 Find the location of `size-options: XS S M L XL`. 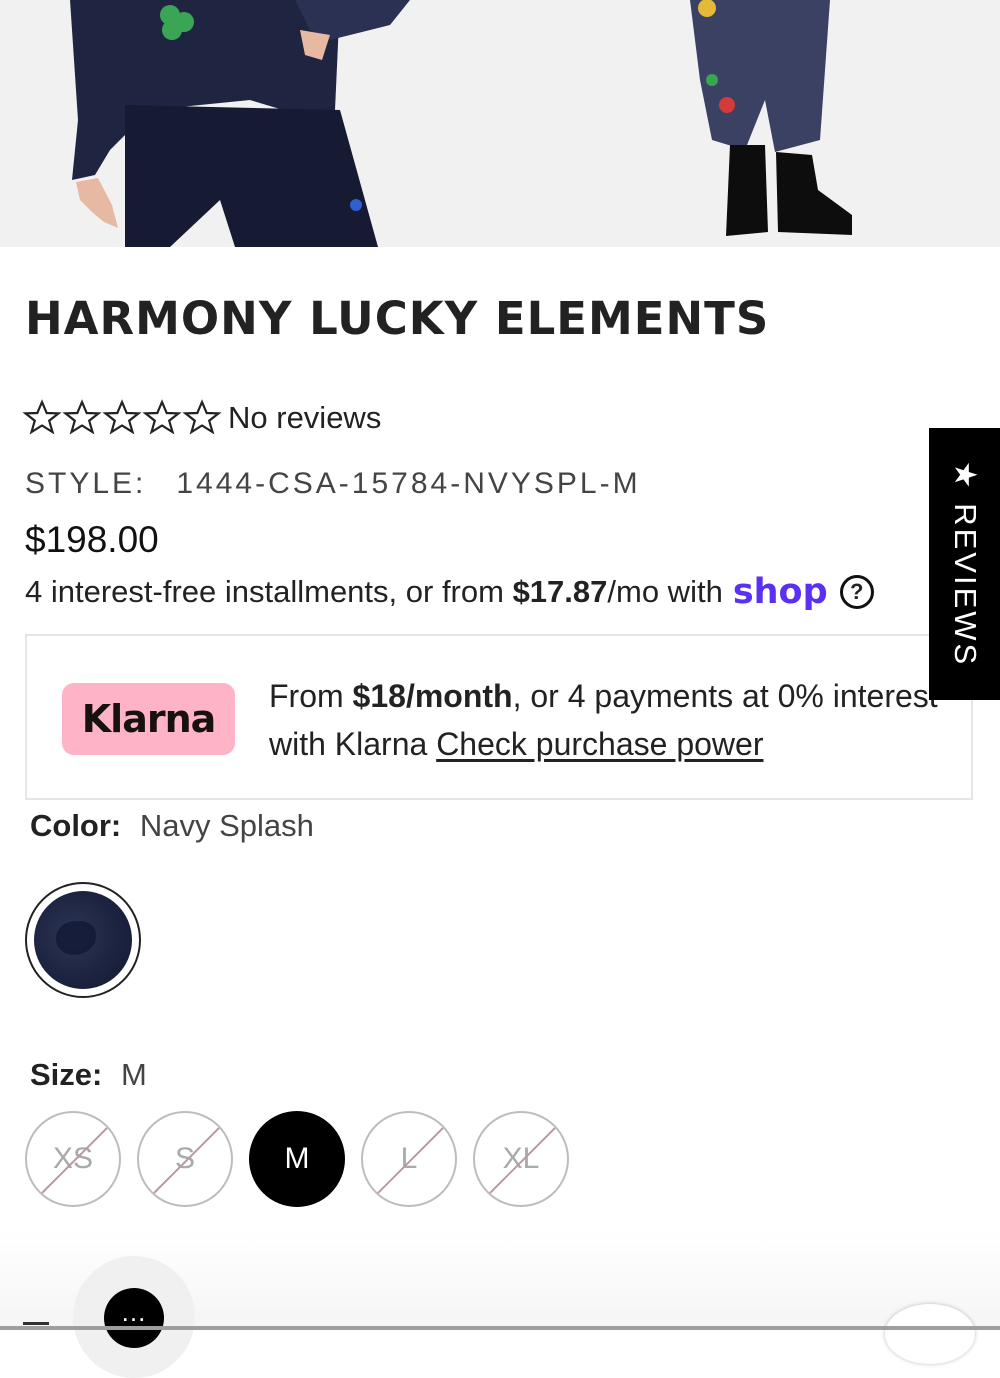

size-options: XS S M L XL is located at coordinates (305, 1159).